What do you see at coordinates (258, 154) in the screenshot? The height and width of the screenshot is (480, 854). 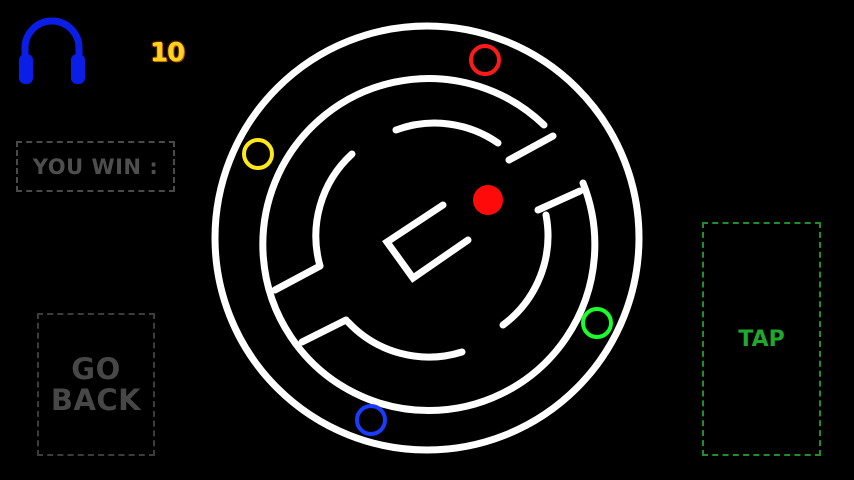 I see `yellow-target-ring` at bounding box center [258, 154].